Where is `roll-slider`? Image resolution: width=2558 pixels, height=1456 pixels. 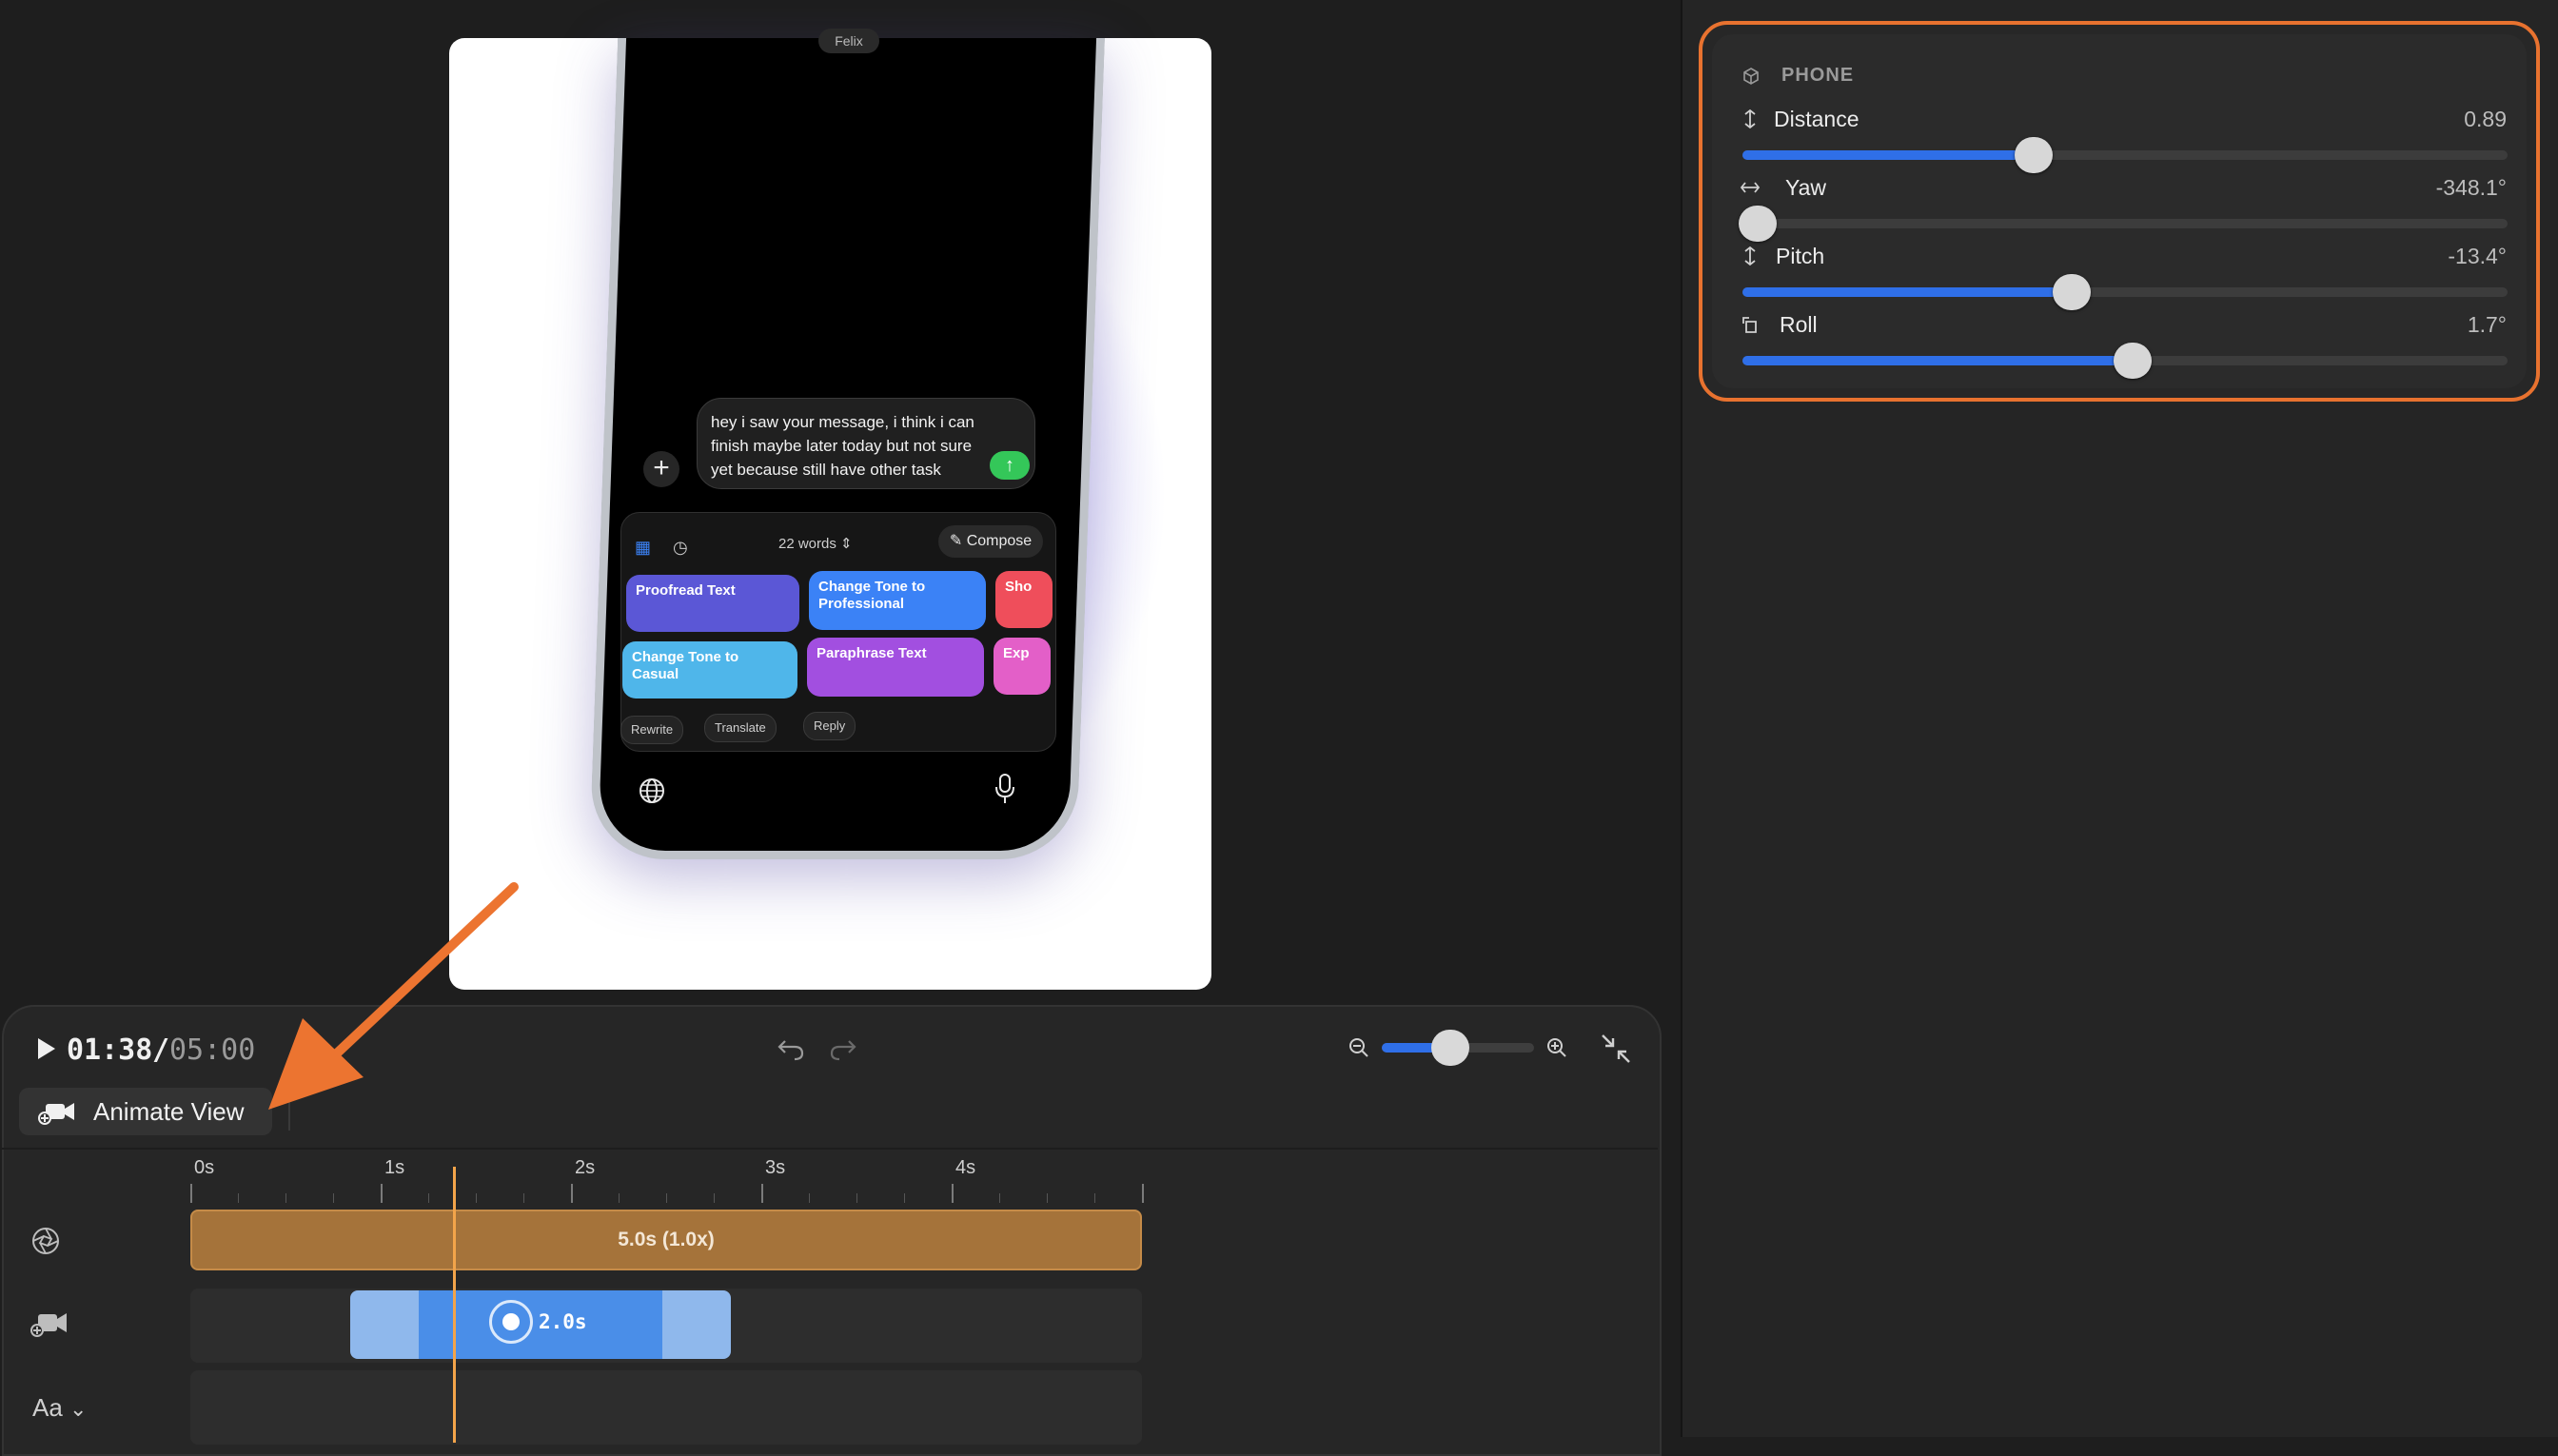
roll-slider is located at coordinates (2125, 361).